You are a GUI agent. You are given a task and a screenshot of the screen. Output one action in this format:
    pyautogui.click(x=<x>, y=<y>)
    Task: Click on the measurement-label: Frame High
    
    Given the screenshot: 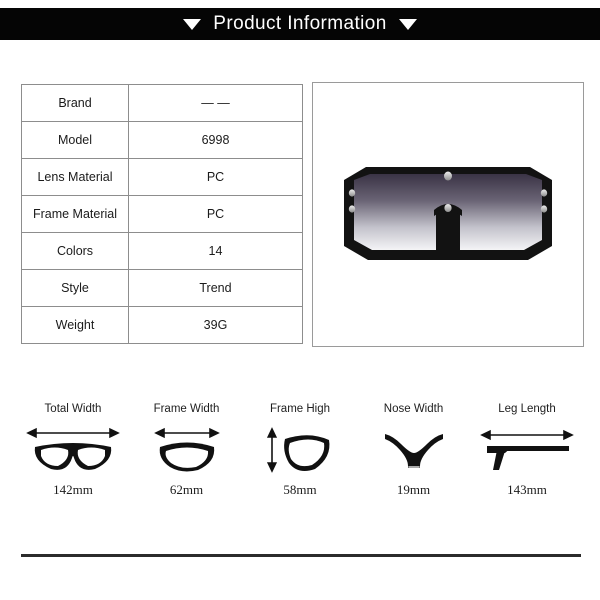 What is the action you would take?
    pyautogui.click(x=300, y=409)
    